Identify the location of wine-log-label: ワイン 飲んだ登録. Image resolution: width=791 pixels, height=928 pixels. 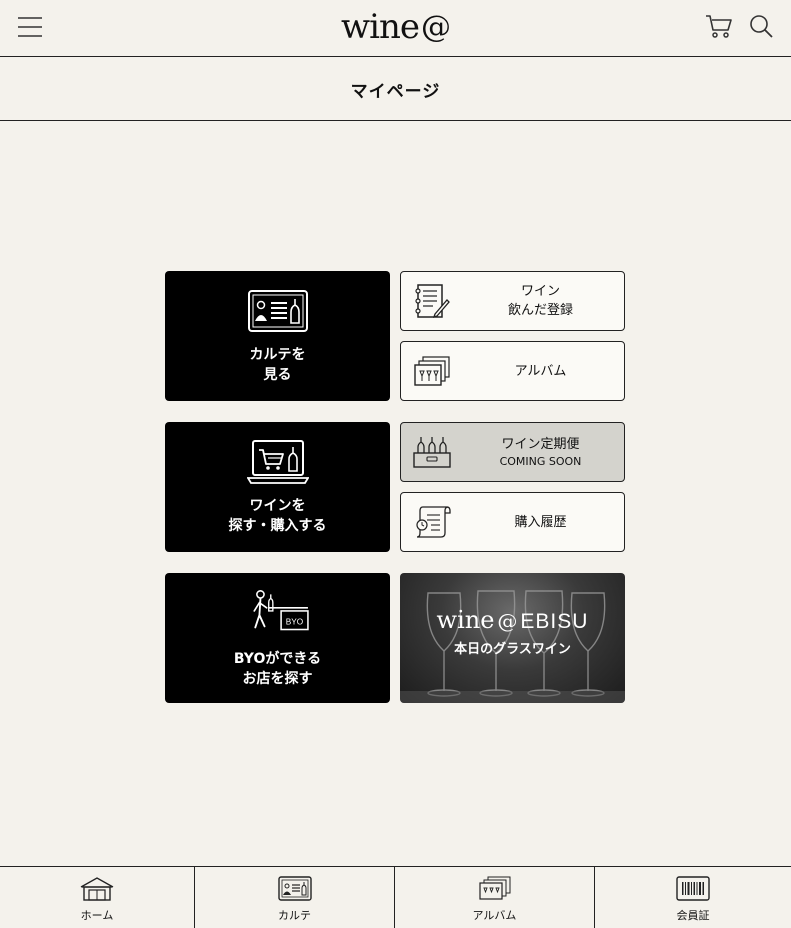
(540, 301).